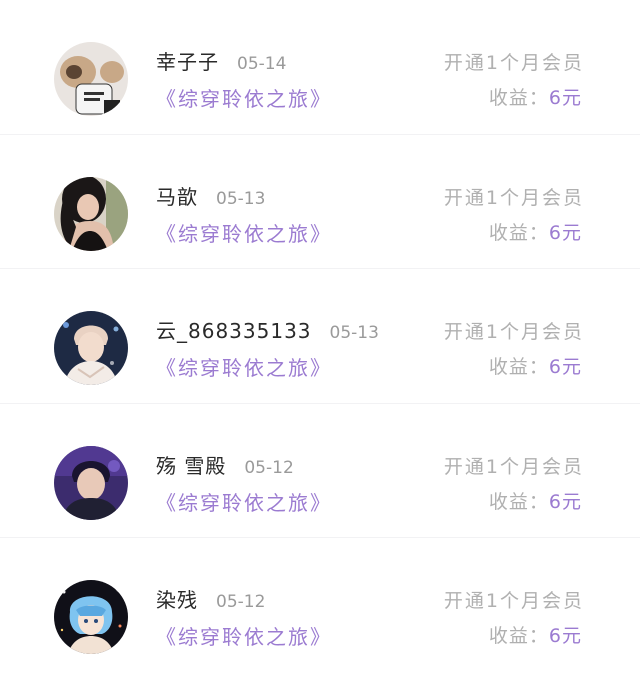 The height and width of the screenshot is (686, 640). I want to click on user-name: 马歆, so click(177, 195).